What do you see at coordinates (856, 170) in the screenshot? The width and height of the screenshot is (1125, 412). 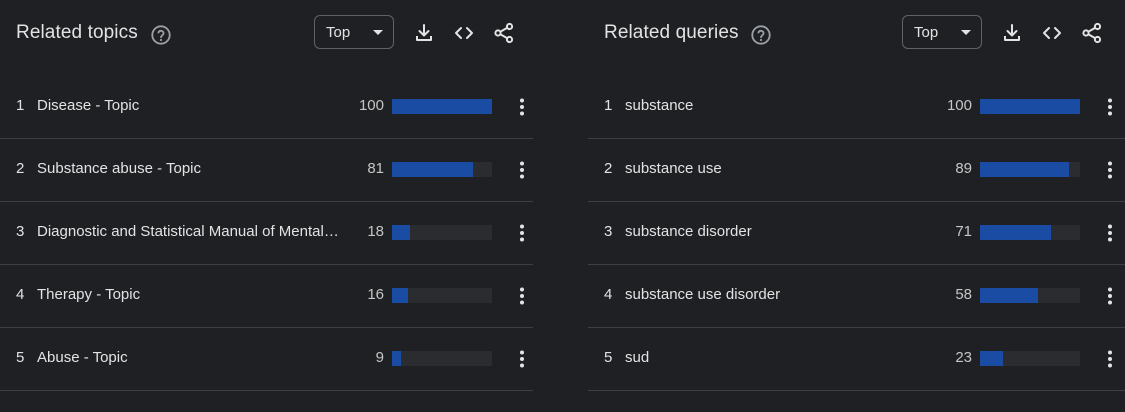 I see `list-item: 2 substance use 89` at bounding box center [856, 170].